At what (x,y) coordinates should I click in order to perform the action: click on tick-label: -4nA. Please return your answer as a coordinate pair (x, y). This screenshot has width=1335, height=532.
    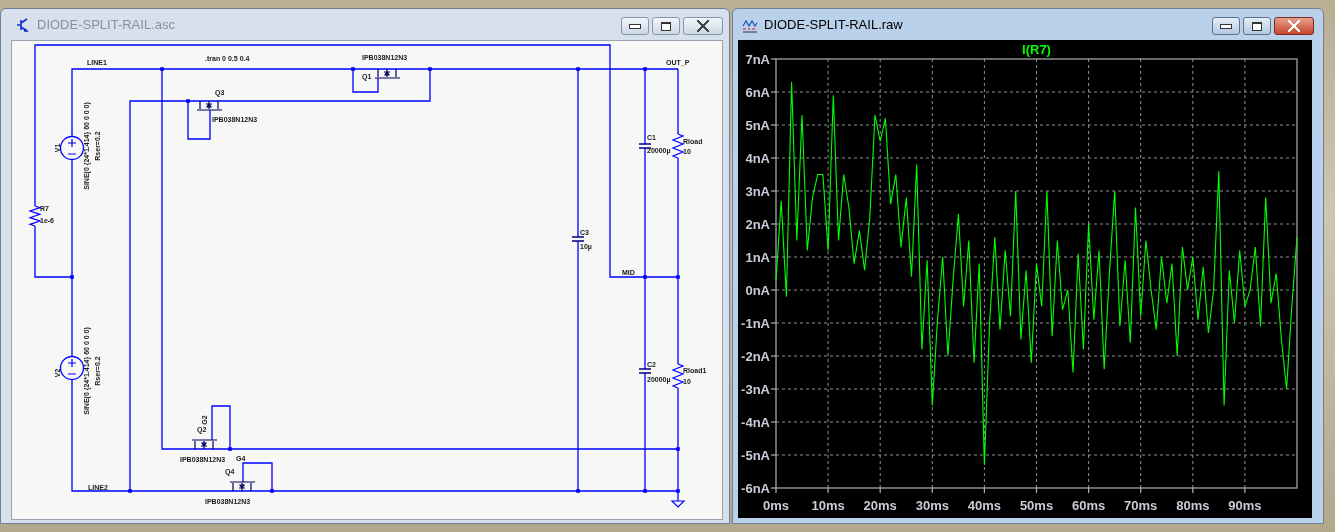
    Looking at the image, I should click on (755, 422).